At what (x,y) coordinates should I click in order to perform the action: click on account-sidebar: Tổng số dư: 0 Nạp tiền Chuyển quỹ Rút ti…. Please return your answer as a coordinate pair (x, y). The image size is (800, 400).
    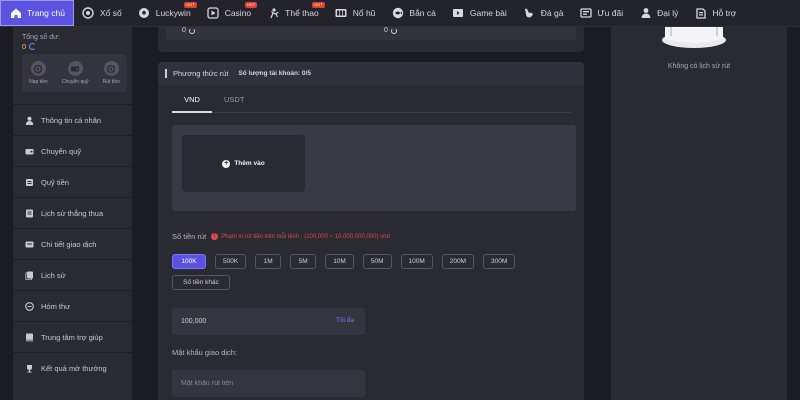
    Looking at the image, I should click on (72, 213).